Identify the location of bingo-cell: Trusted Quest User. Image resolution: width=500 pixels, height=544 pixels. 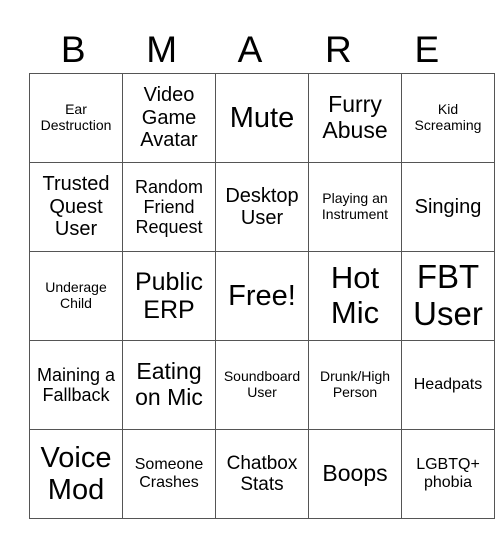
(76, 207).